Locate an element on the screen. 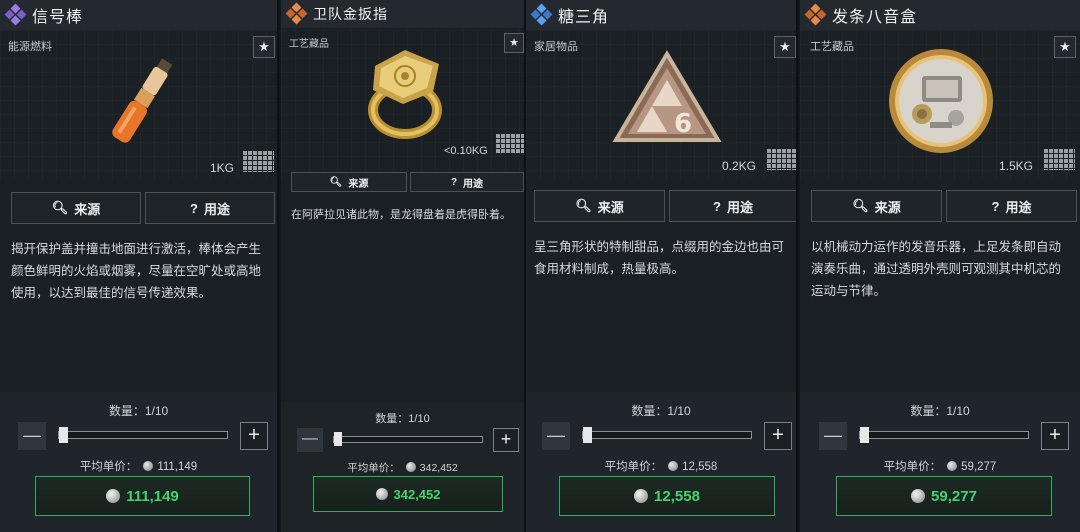 The image size is (1080, 532). purchase-panel: 数量：1/10 — + 平均单价： 59,277 59,277 is located at coordinates (940, 462).